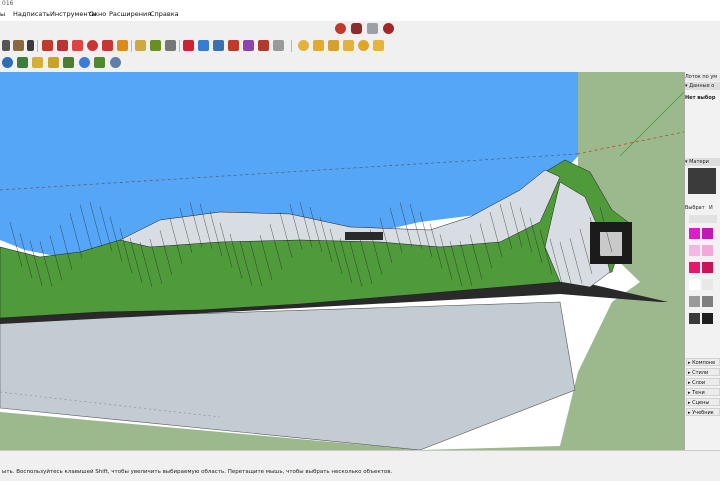 This screenshot has width=720, height=481. What do you see at coordinates (92, 45) in the screenshot?
I see `follow-me-icon` at bounding box center [92, 45].